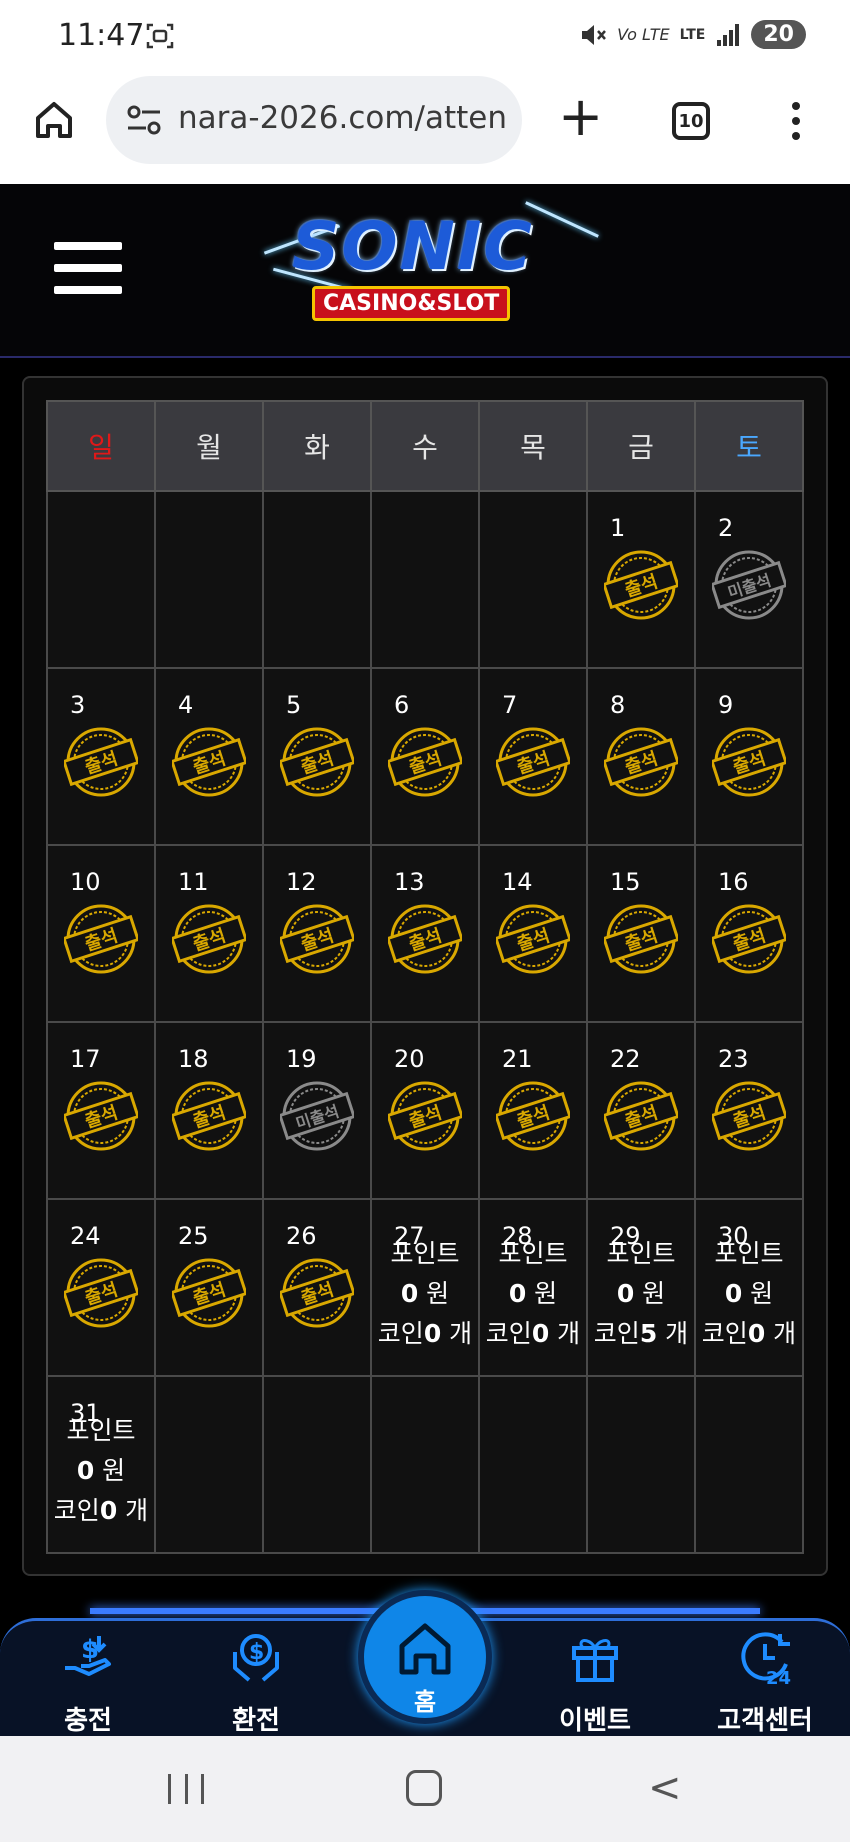 This screenshot has width=850, height=1842. I want to click on nav-support: 24 고객센터, so click(765, 1682).